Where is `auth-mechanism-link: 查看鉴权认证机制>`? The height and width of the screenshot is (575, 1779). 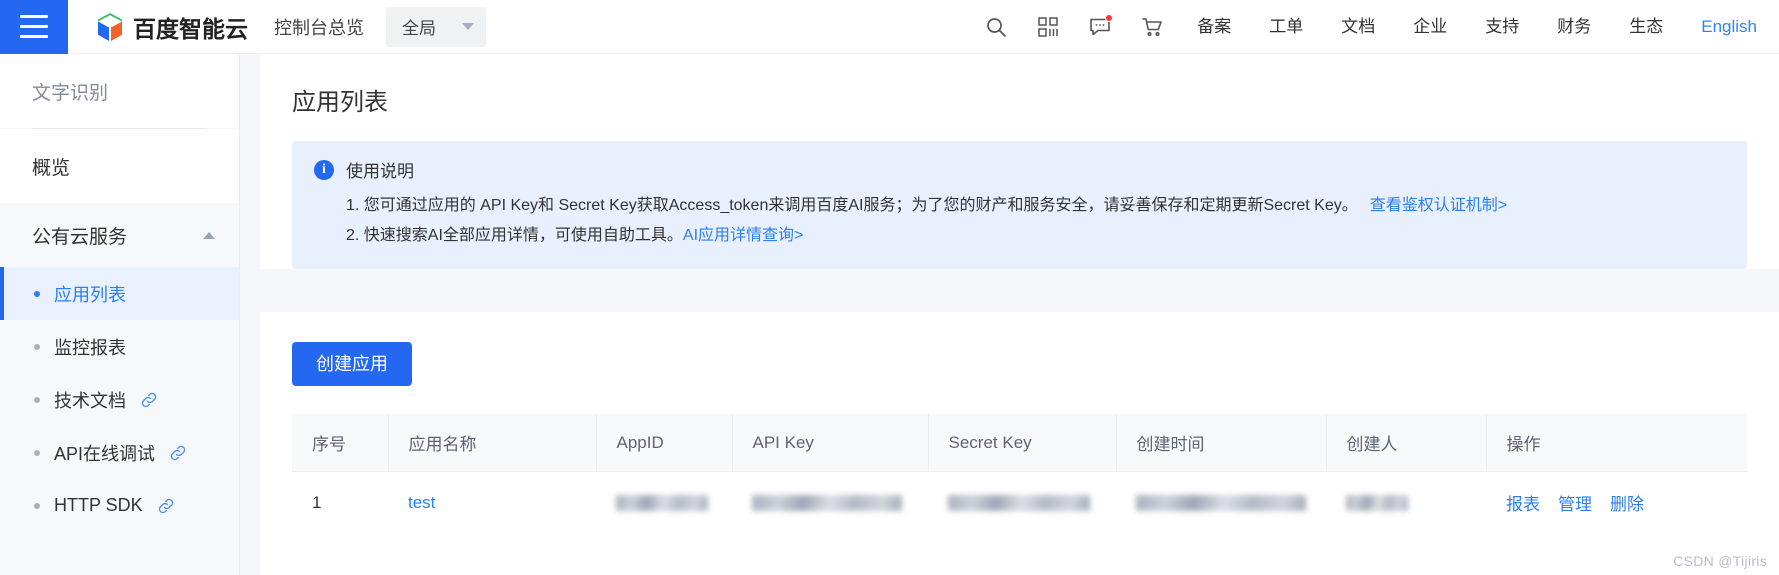 auth-mechanism-link: 查看鉴权认证机制> is located at coordinates (1438, 205).